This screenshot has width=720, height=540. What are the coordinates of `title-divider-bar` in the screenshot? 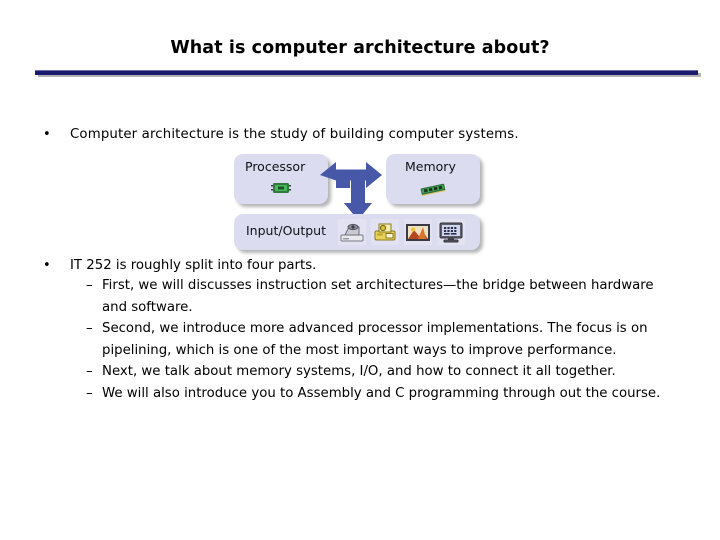 It's located at (366, 72).